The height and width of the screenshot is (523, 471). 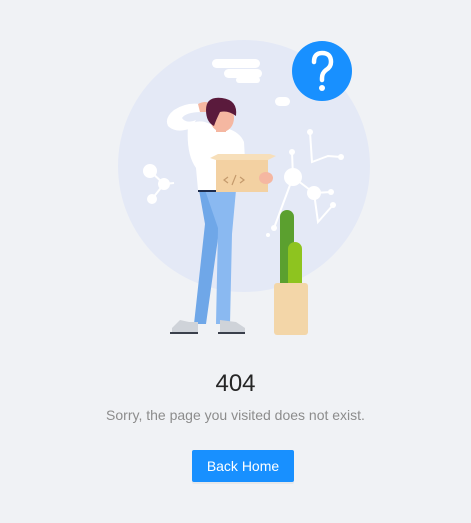 I want to click on error-code-title: 404, so click(x=235, y=383).